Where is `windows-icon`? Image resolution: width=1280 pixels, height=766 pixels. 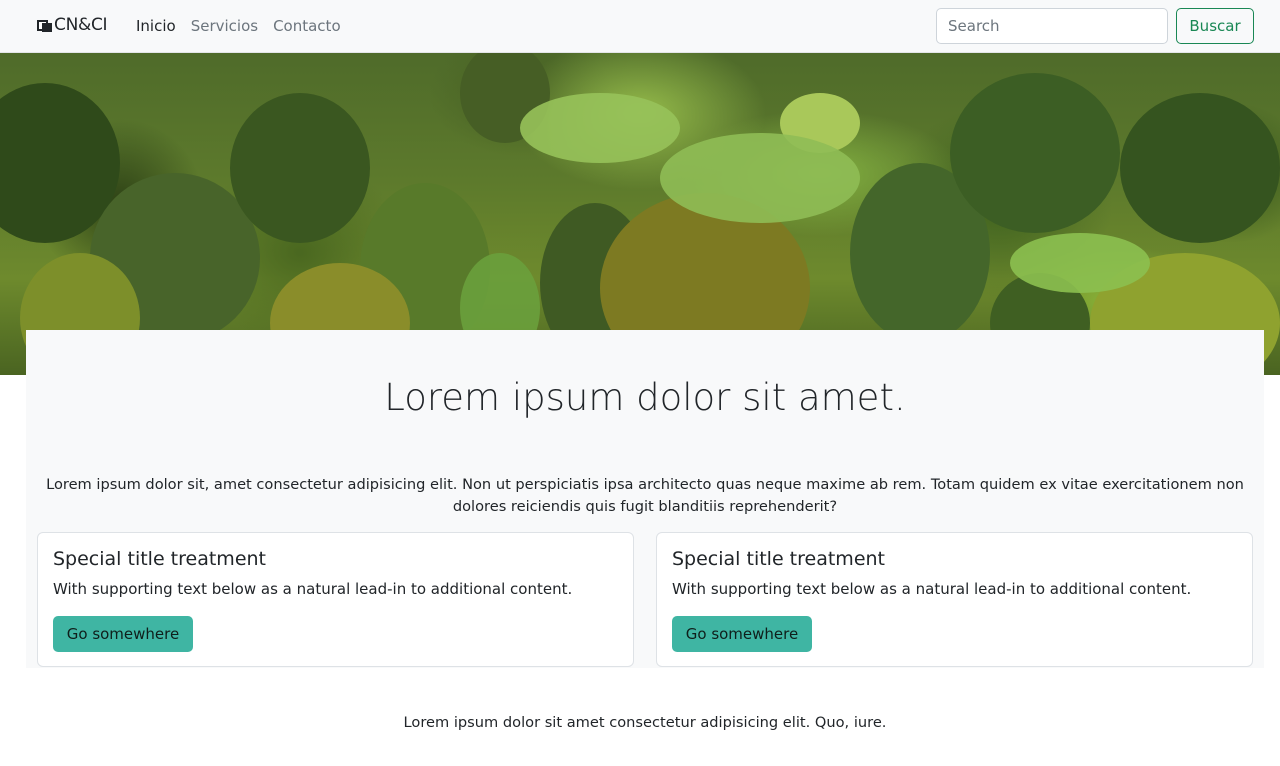
windows-icon is located at coordinates (45, 25).